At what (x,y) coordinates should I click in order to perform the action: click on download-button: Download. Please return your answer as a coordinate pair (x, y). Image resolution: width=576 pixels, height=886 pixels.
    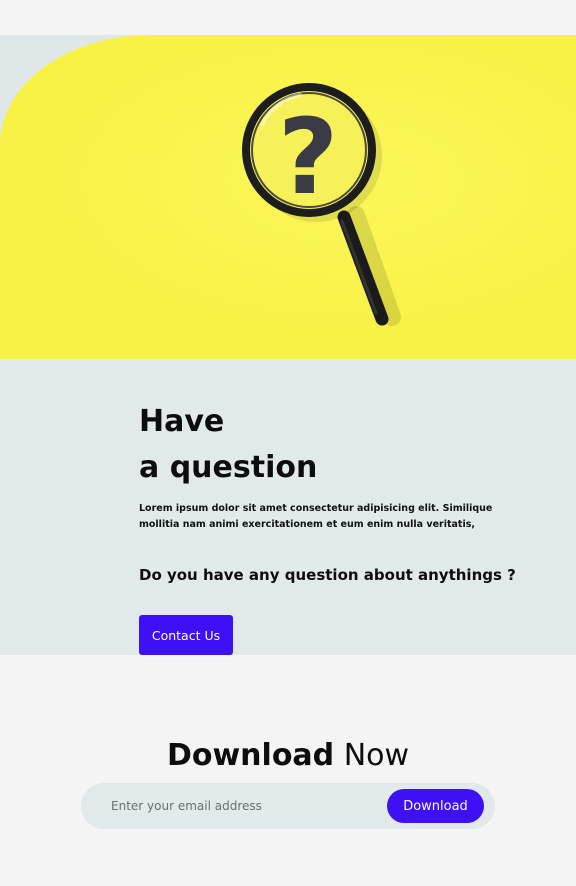
    Looking at the image, I should click on (435, 806).